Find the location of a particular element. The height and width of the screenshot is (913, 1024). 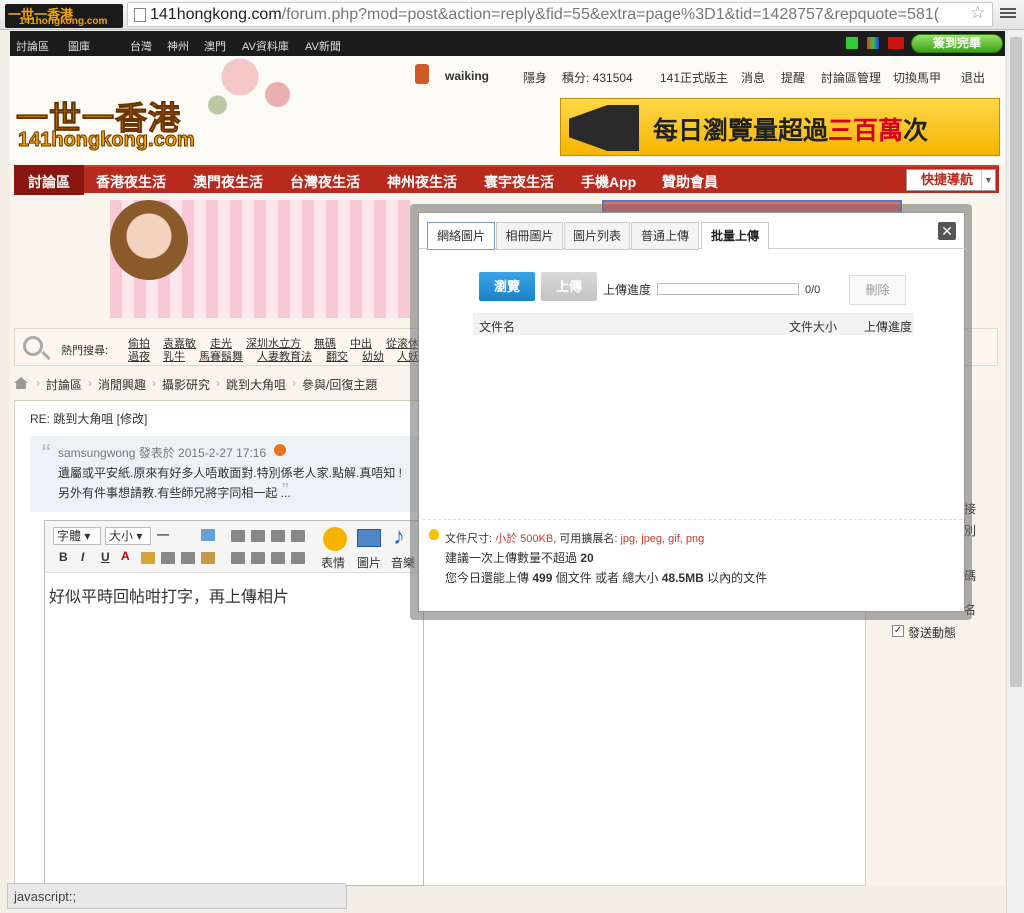

nav-item-world-nightlife: 寰宇夜生活 is located at coordinates (519, 182).